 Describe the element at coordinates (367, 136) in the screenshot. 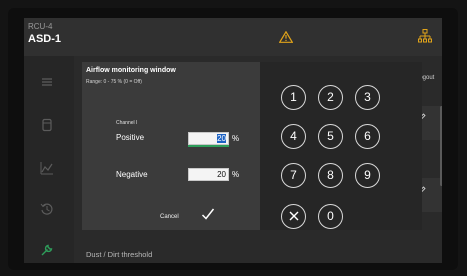

I see `key-6: 6` at that location.